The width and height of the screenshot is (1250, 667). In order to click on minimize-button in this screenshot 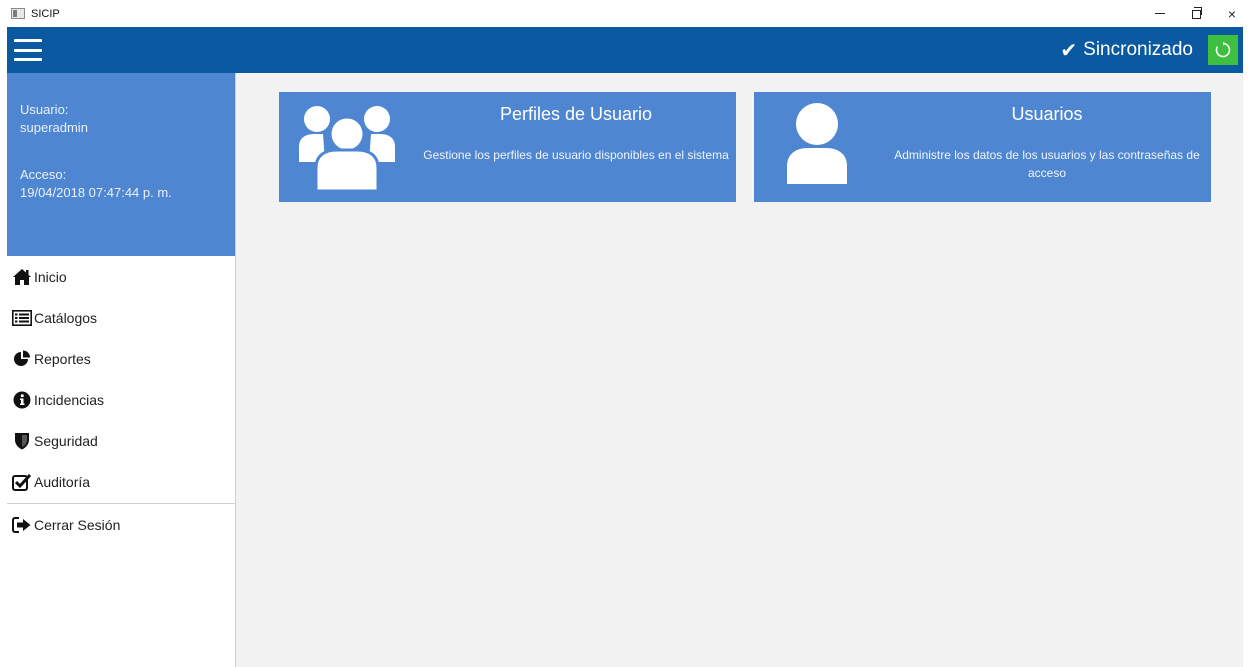, I will do `click(1160, 13)`.